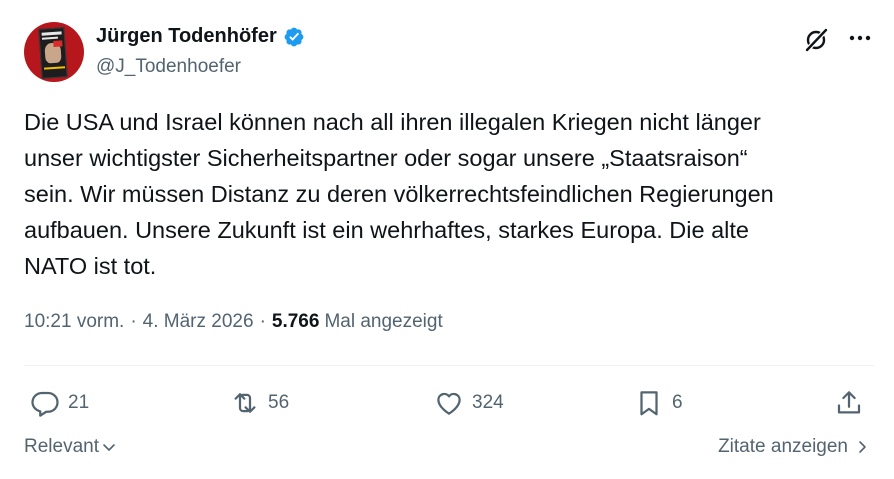  I want to click on grok-icon, so click(816, 40).